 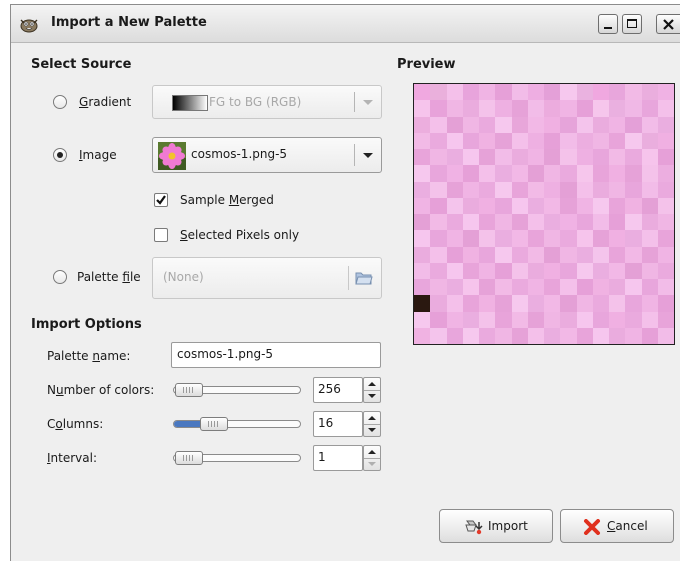 What do you see at coordinates (161, 235) in the screenshot?
I see `selected-pixels-checkbox` at bounding box center [161, 235].